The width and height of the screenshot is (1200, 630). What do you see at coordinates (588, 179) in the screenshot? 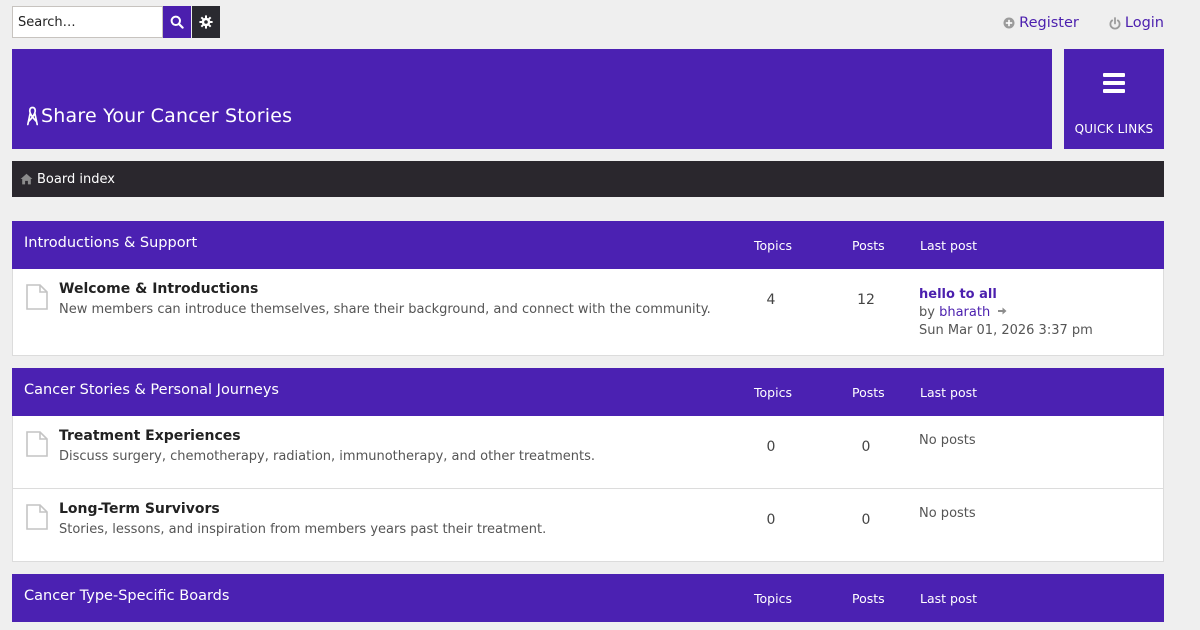
I see `breadcrumb-bar: Board index` at bounding box center [588, 179].